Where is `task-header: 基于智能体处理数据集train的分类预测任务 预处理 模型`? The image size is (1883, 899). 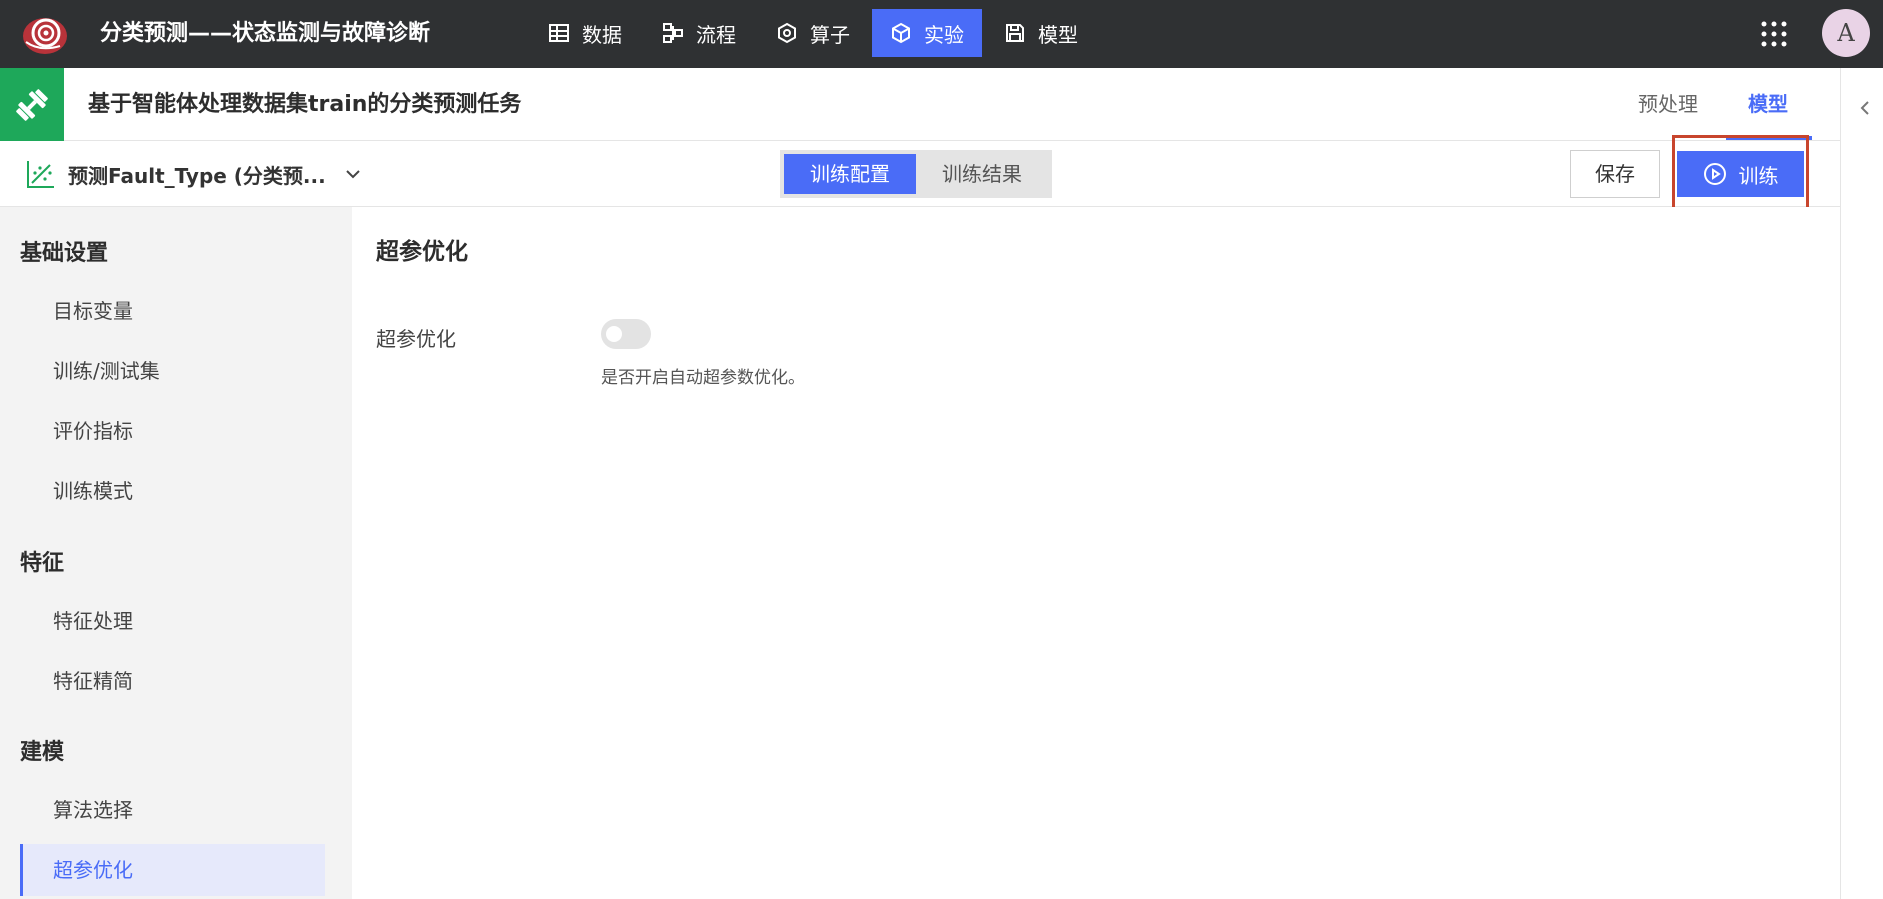
task-header: 基于智能体处理数据集train的分类预测任务 预处理 模型 is located at coordinates (920, 104).